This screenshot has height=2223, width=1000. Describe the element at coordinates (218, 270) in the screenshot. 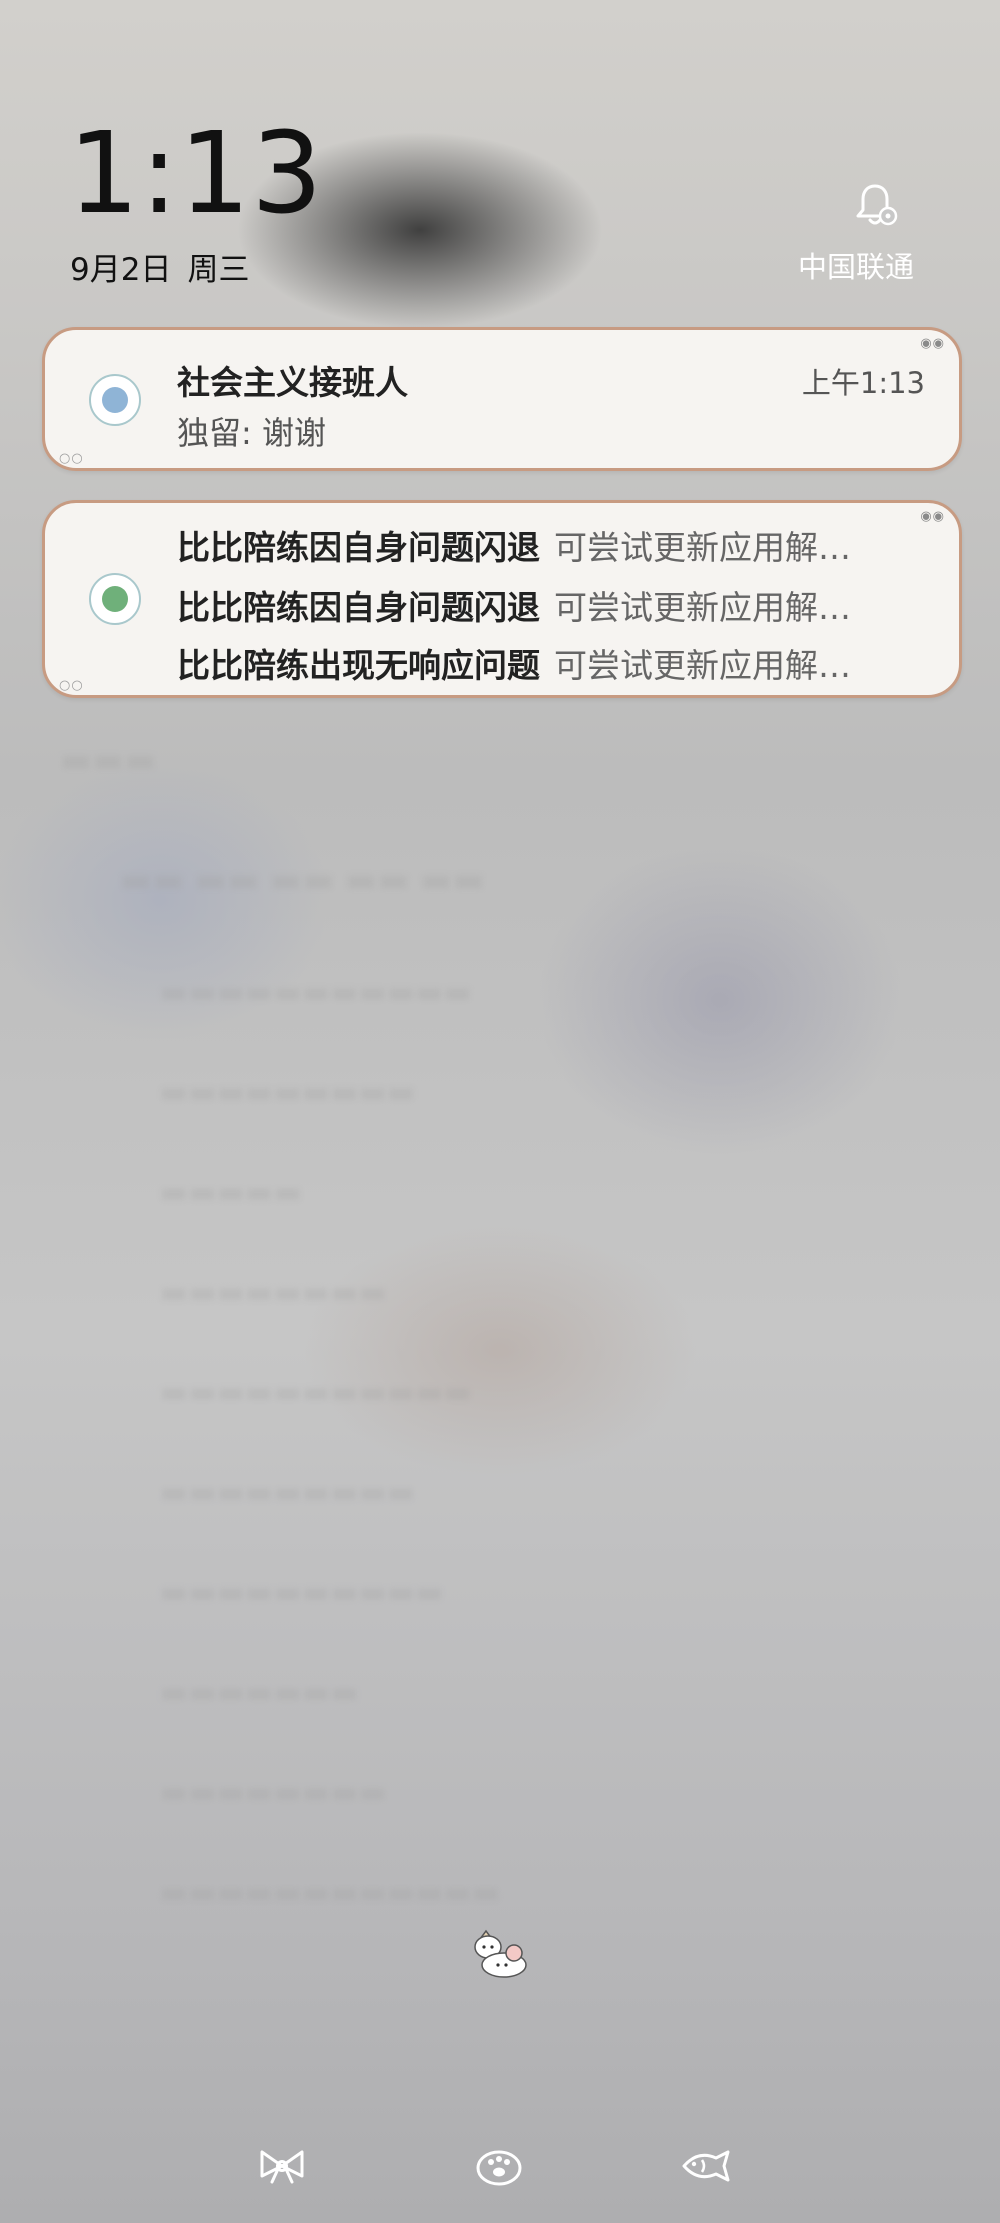

I see `date-weekday: 周三` at that location.